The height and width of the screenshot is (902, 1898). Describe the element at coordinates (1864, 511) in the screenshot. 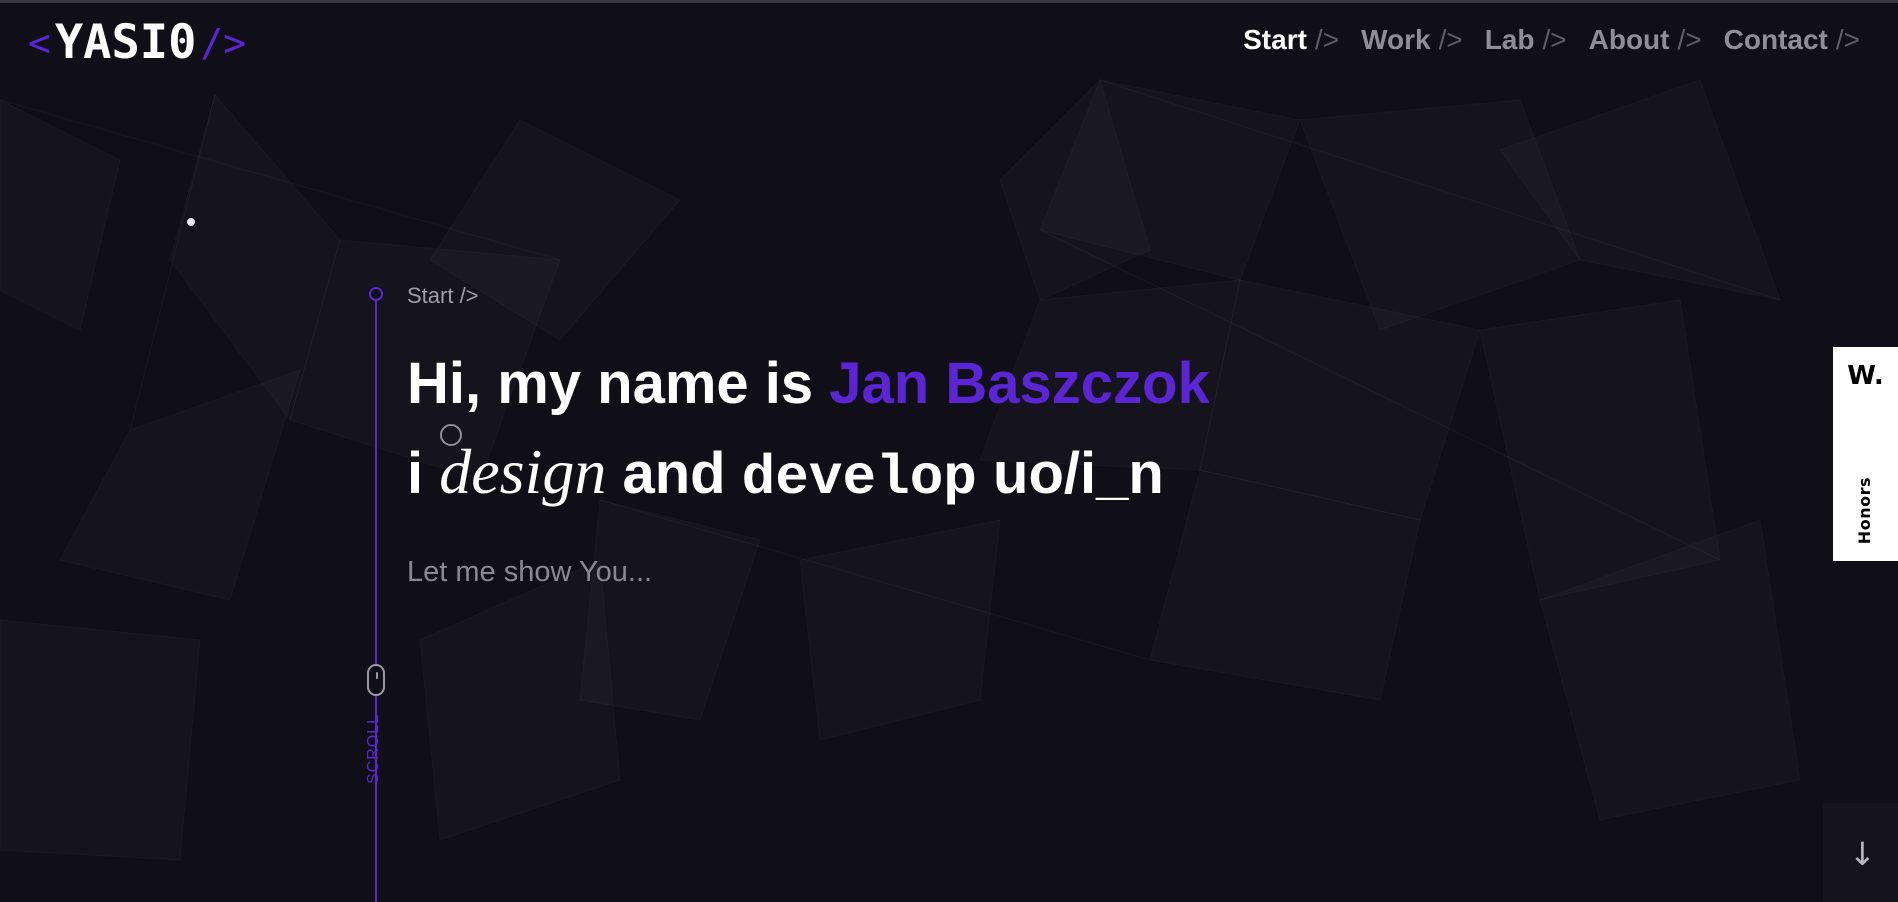

I see `honors-label: Honors` at that location.